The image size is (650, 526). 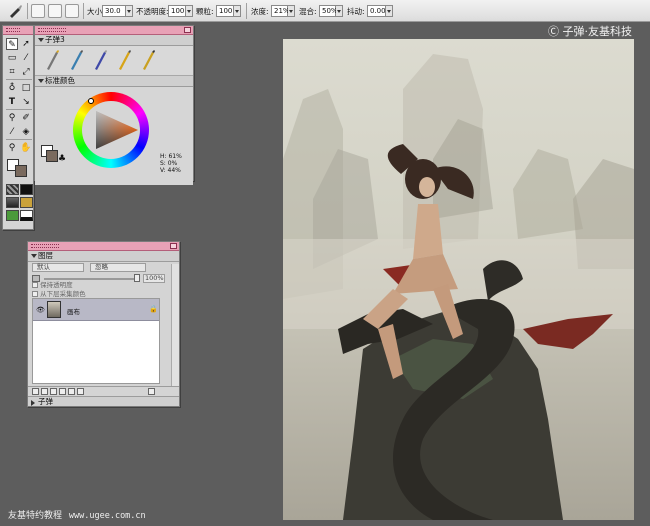 What do you see at coordinates (44, 391) in the screenshot?
I see `dynamic-plugins-icon` at bounding box center [44, 391].